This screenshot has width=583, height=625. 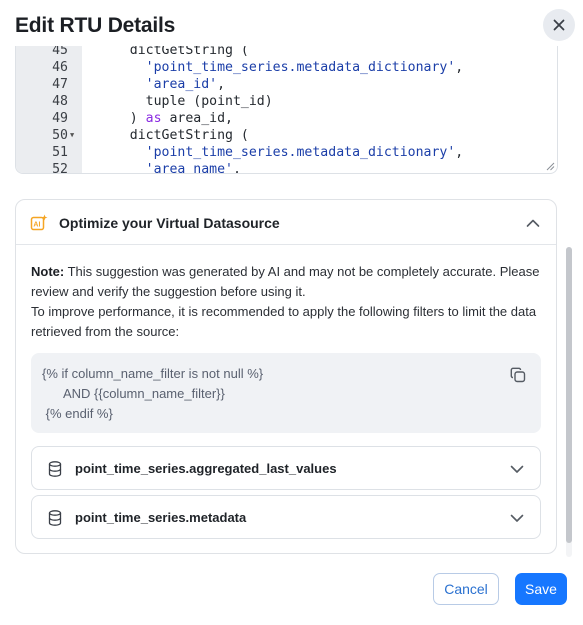 What do you see at coordinates (169, 223) in the screenshot?
I see `optimize-panel-title: Optimize your Virtual Datasource` at bounding box center [169, 223].